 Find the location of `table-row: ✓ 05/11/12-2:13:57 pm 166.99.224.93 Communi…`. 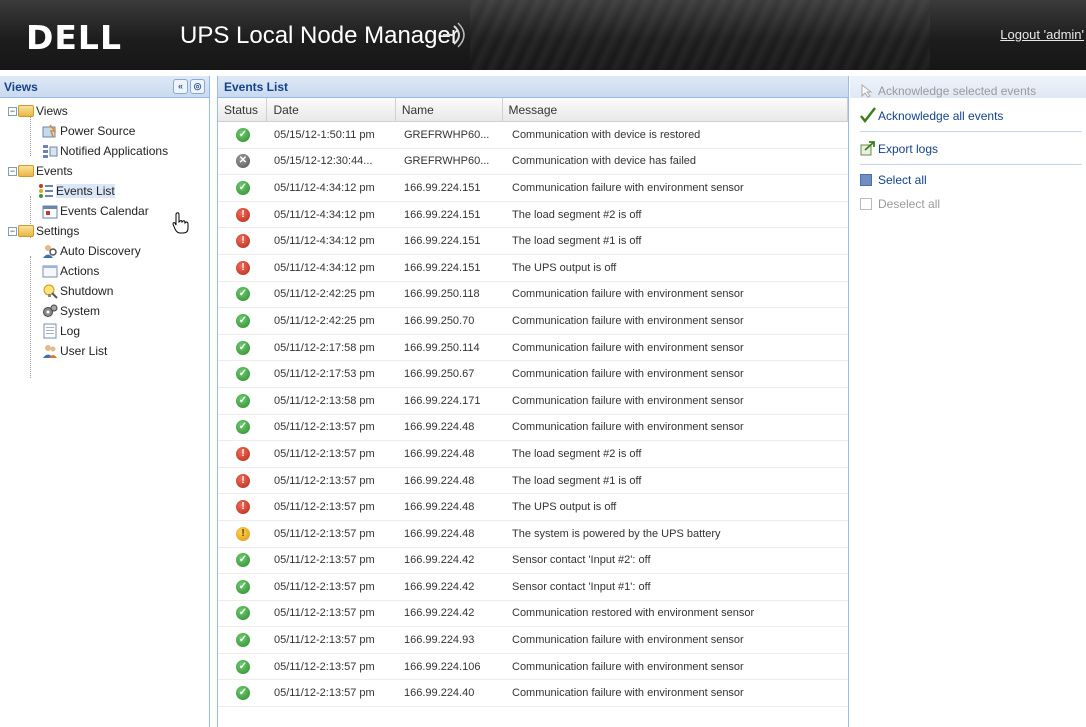

table-row: ✓ 05/11/12-2:13:57 pm 166.99.224.93 Communi… is located at coordinates (533, 640).